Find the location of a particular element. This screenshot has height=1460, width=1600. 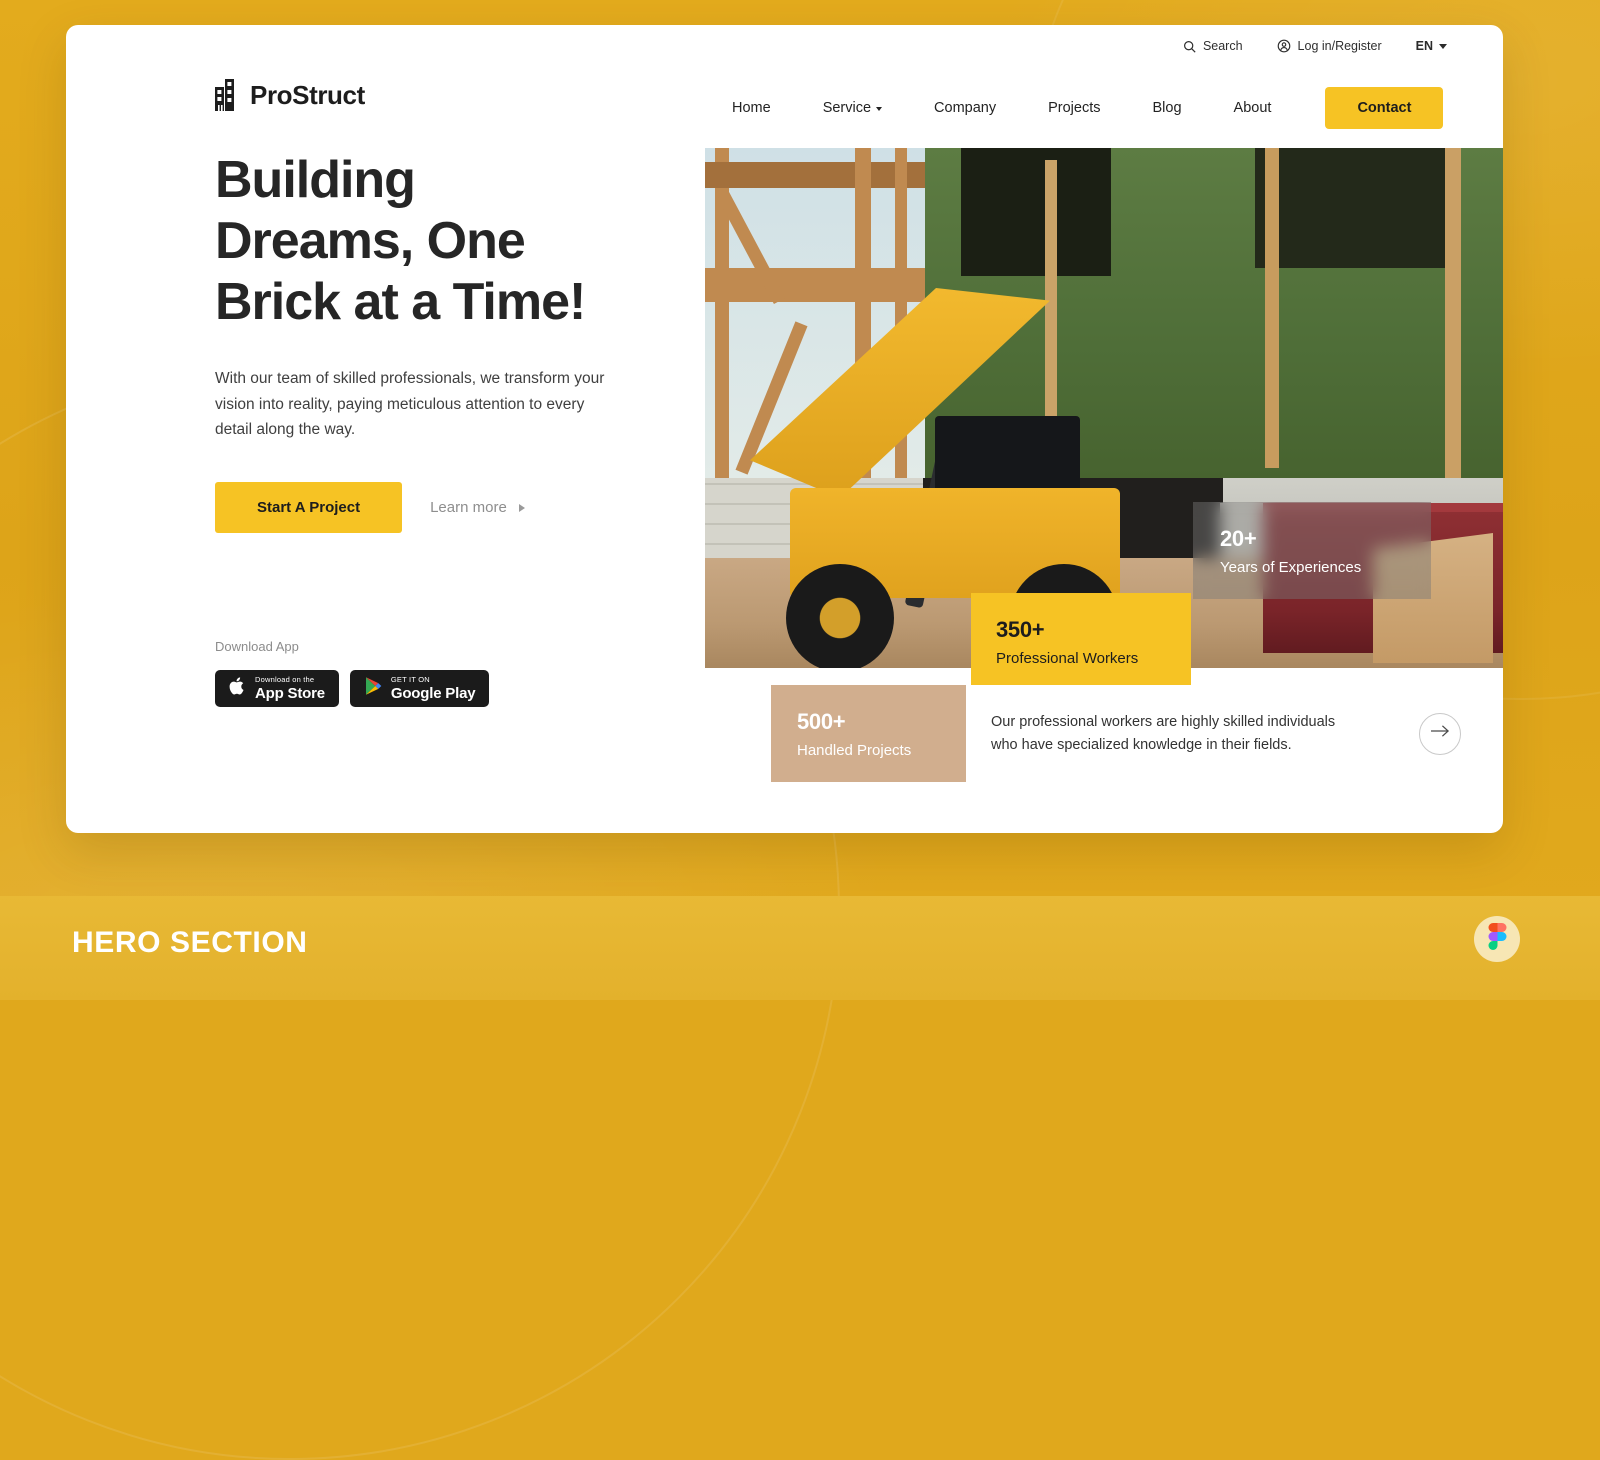

nav-item-home: Home is located at coordinates (751, 108).